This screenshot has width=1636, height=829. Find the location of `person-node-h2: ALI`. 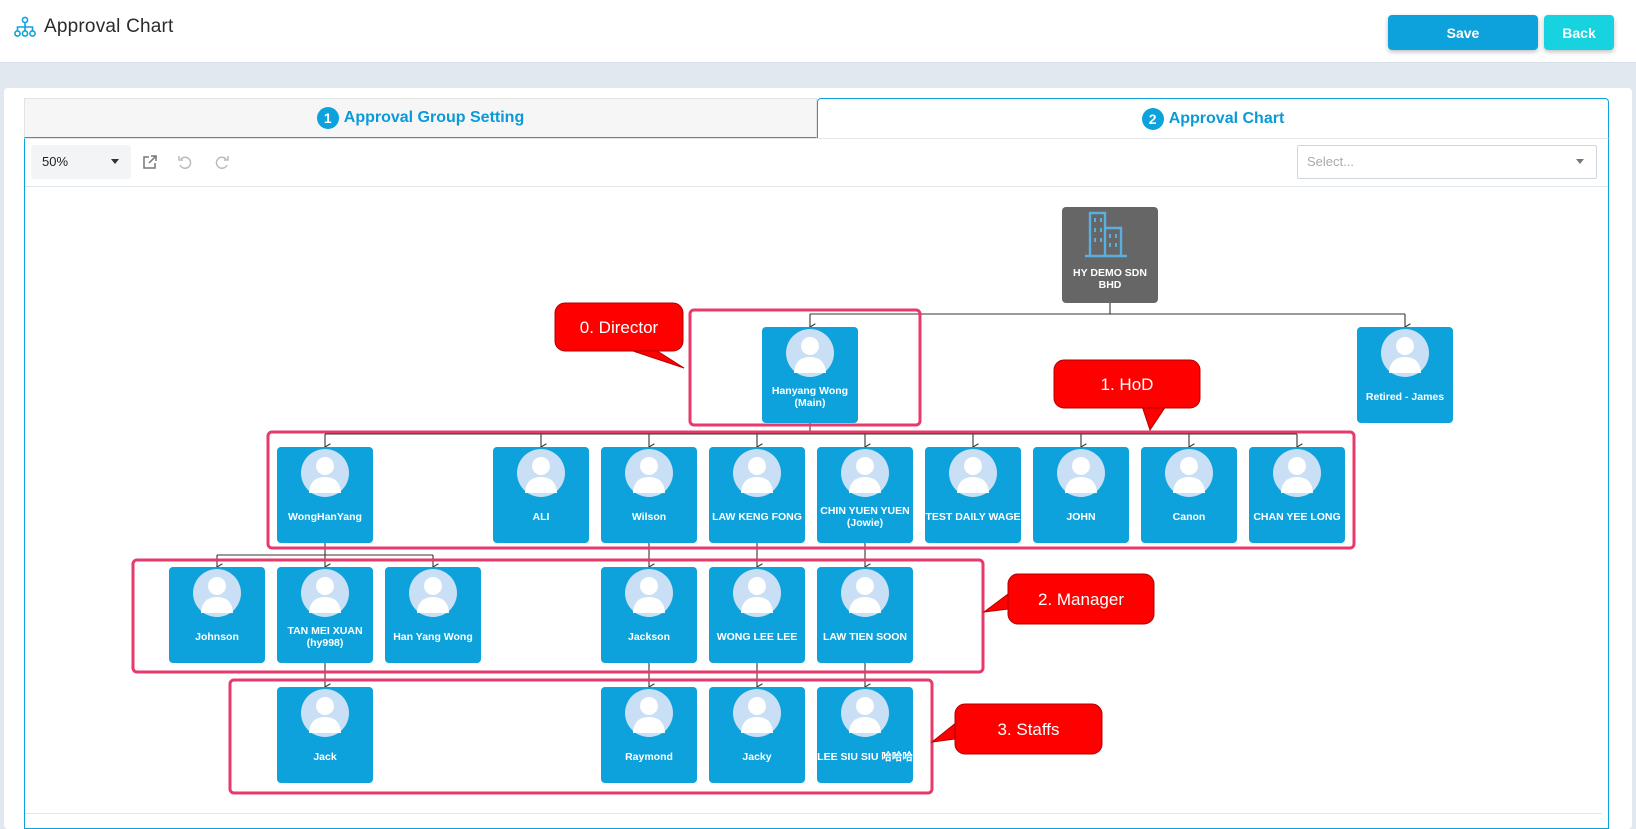

person-node-h2: ALI is located at coordinates (541, 495).